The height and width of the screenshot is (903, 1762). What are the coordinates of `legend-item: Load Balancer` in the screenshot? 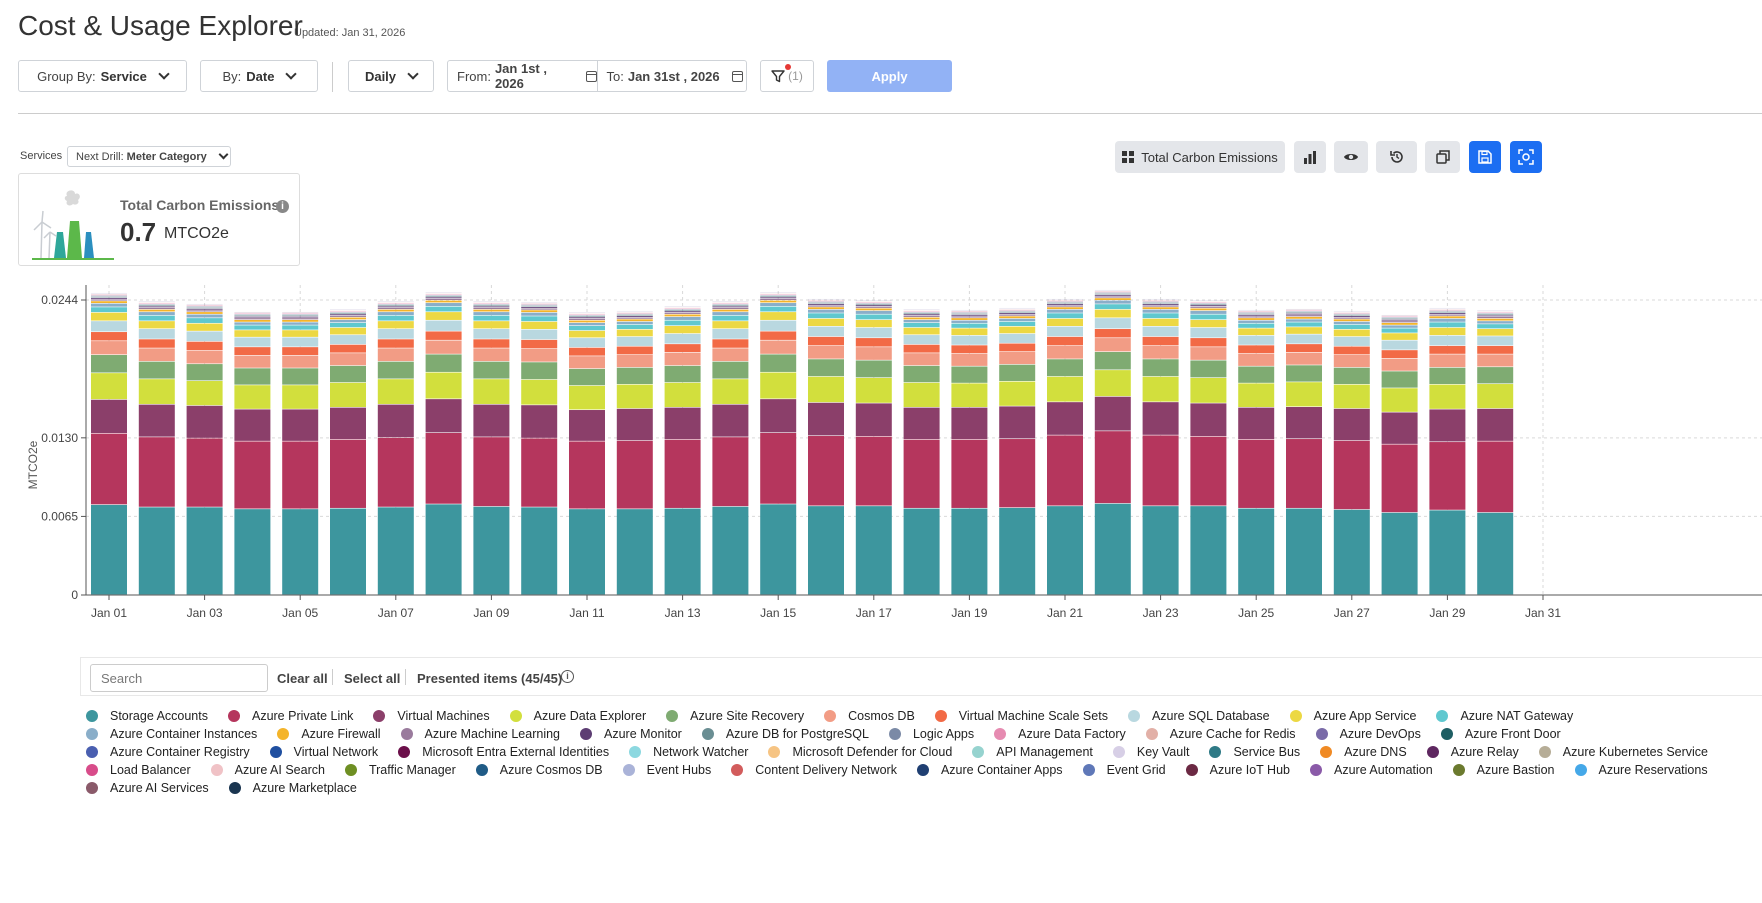 It's located at (138, 770).